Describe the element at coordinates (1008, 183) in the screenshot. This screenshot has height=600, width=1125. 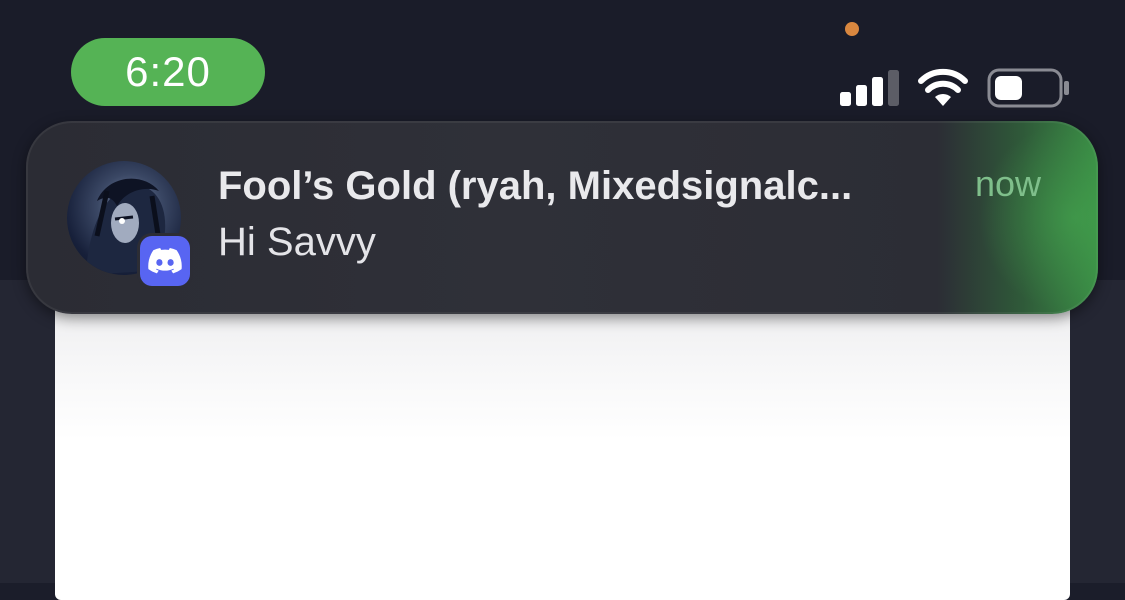
I see `notification-time: now` at that location.